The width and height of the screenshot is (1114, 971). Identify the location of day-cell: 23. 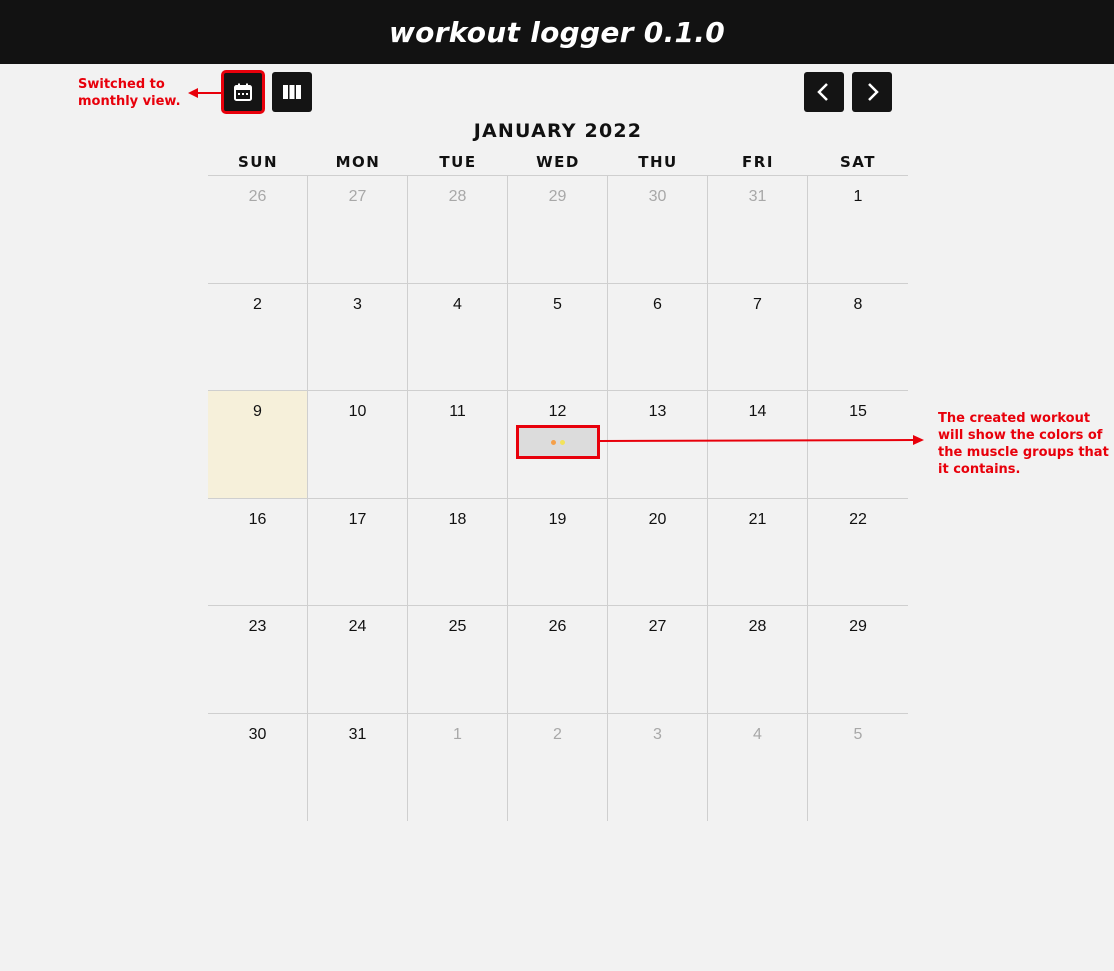
(258, 660).